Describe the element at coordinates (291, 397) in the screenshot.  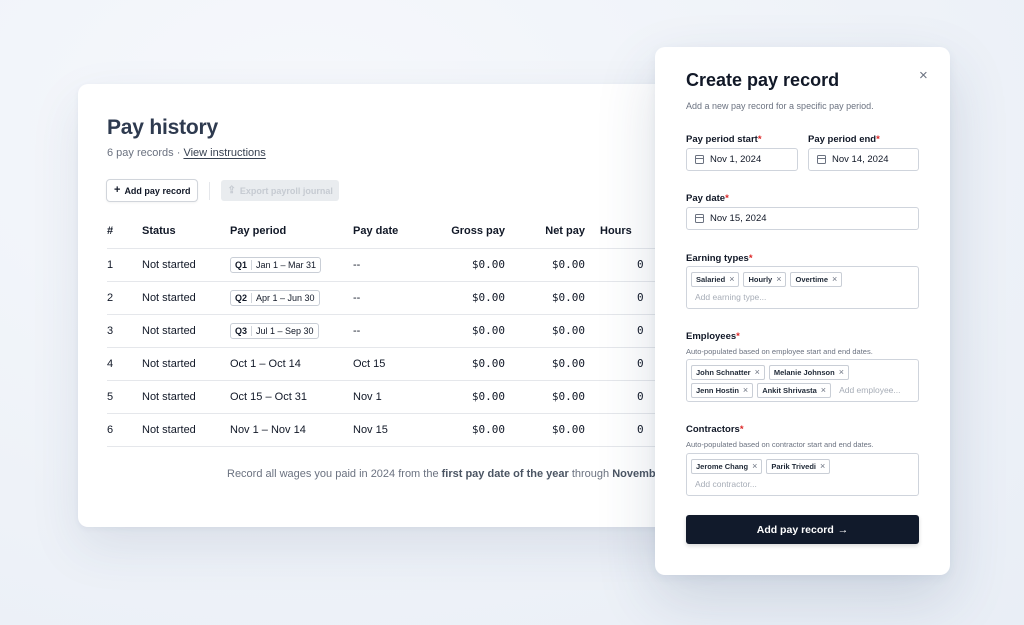
I see `row-pay-period: Oct 15 – Oct 31` at that location.